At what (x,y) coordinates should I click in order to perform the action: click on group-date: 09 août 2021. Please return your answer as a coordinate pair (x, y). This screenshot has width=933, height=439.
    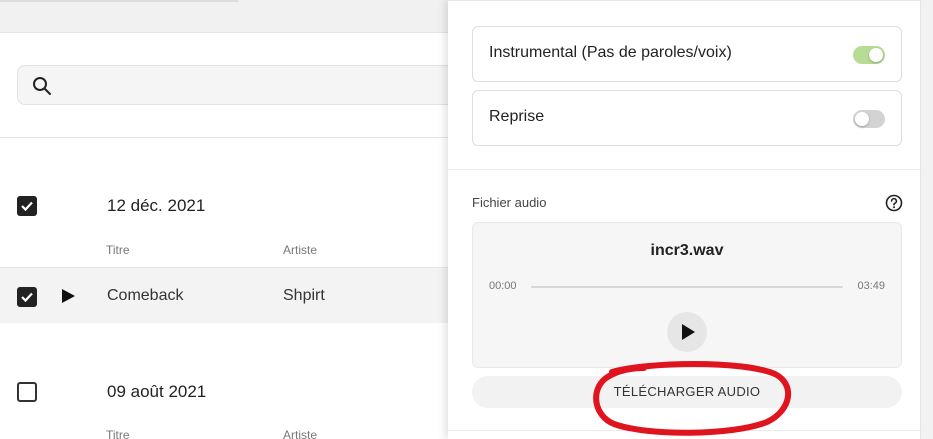
    Looking at the image, I should click on (157, 391).